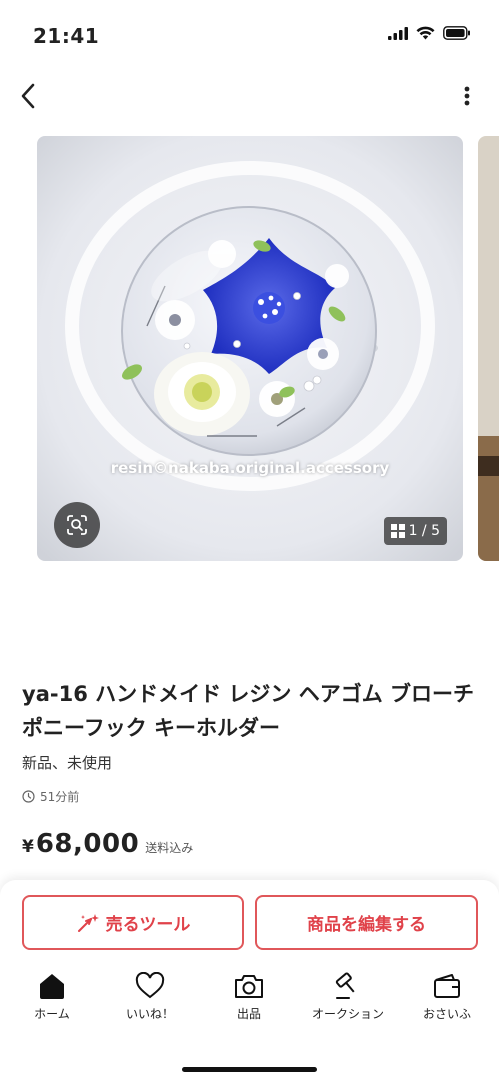 This screenshot has height=1080, width=499. What do you see at coordinates (249, 1069) in the screenshot?
I see `home-indicator` at bounding box center [249, 1069].